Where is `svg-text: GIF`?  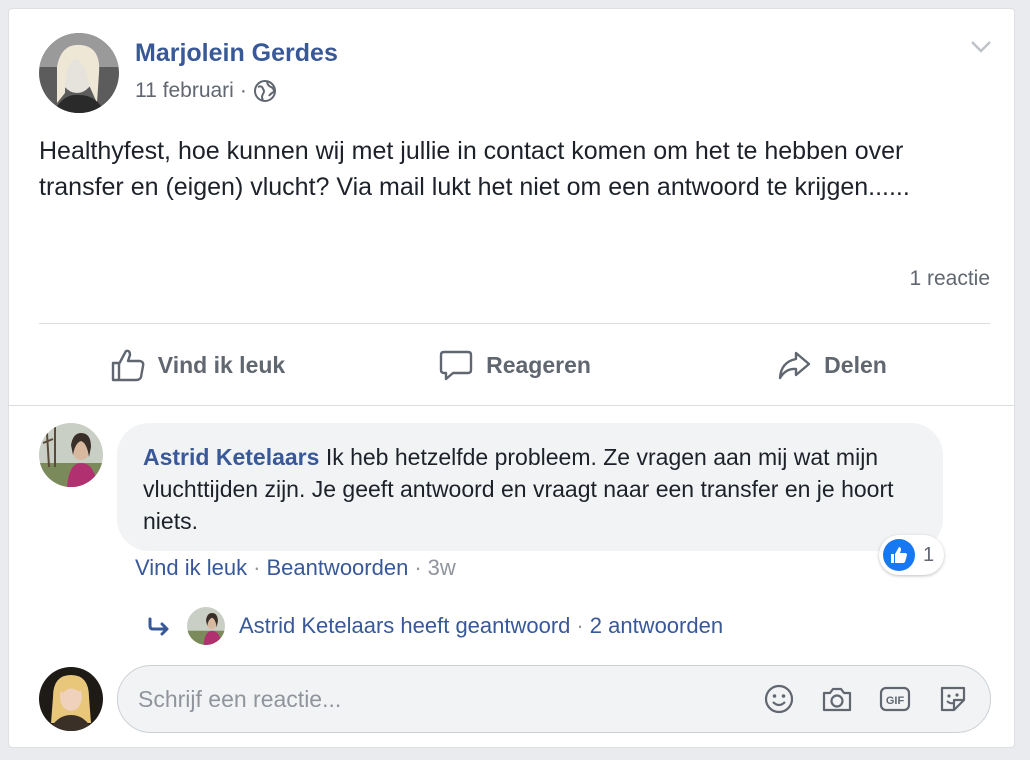
svg-text: GIF is located at coordinates (895, 701).